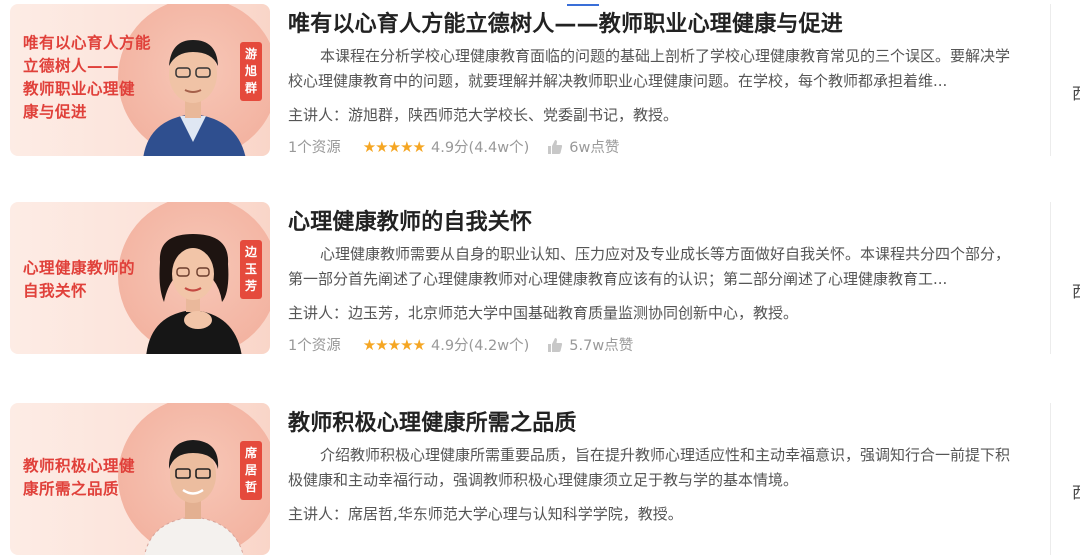  I want to click on rating-score: 4.9分(4.2w个), so click(480, 346).